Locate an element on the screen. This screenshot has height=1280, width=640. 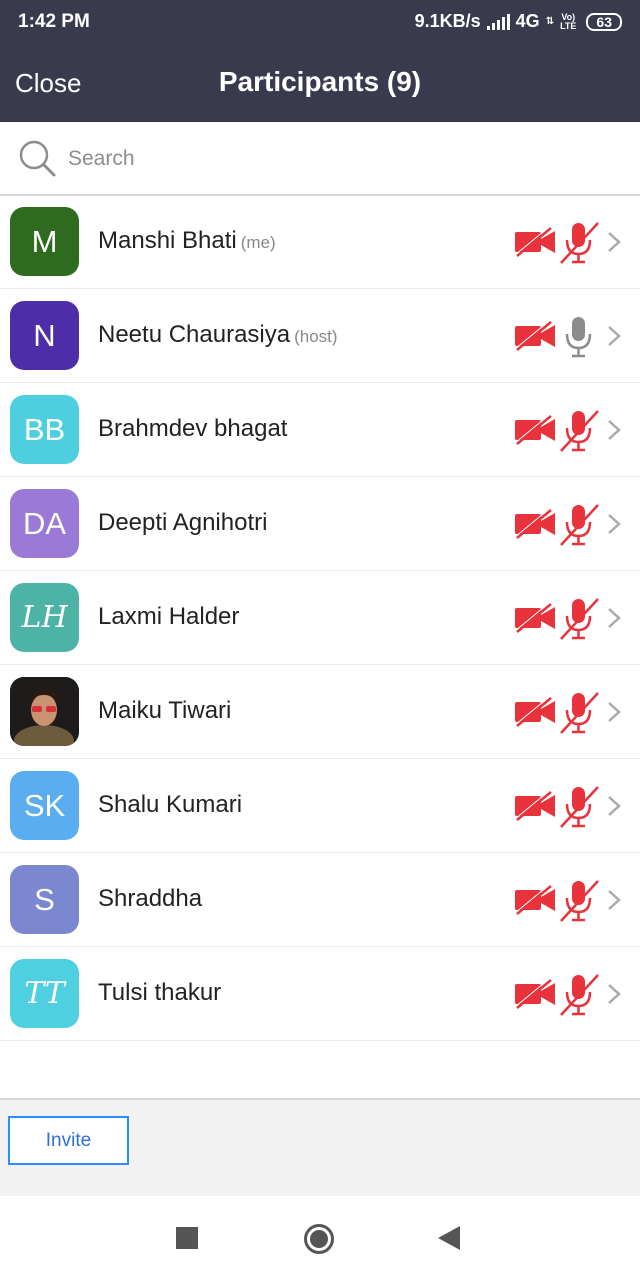
participant-name-line: Laxmi Halder is located at coordinates (168, 617).